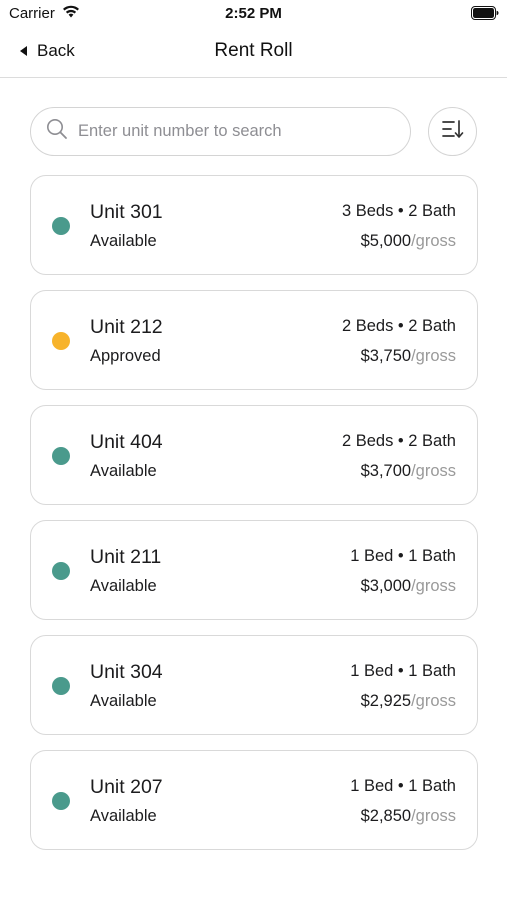 This screenshot has height=900, width=507. I want to click on status-bar: Carrier 2:52 PM, so click(253, 14).